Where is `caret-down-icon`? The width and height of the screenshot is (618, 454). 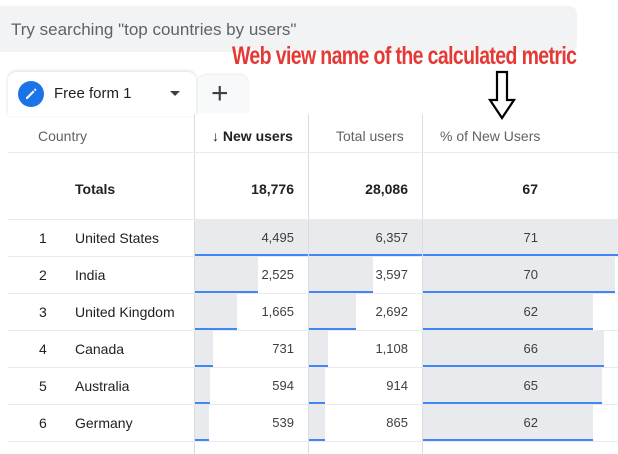 caret-down-icon is located at coordinates (175, 93).